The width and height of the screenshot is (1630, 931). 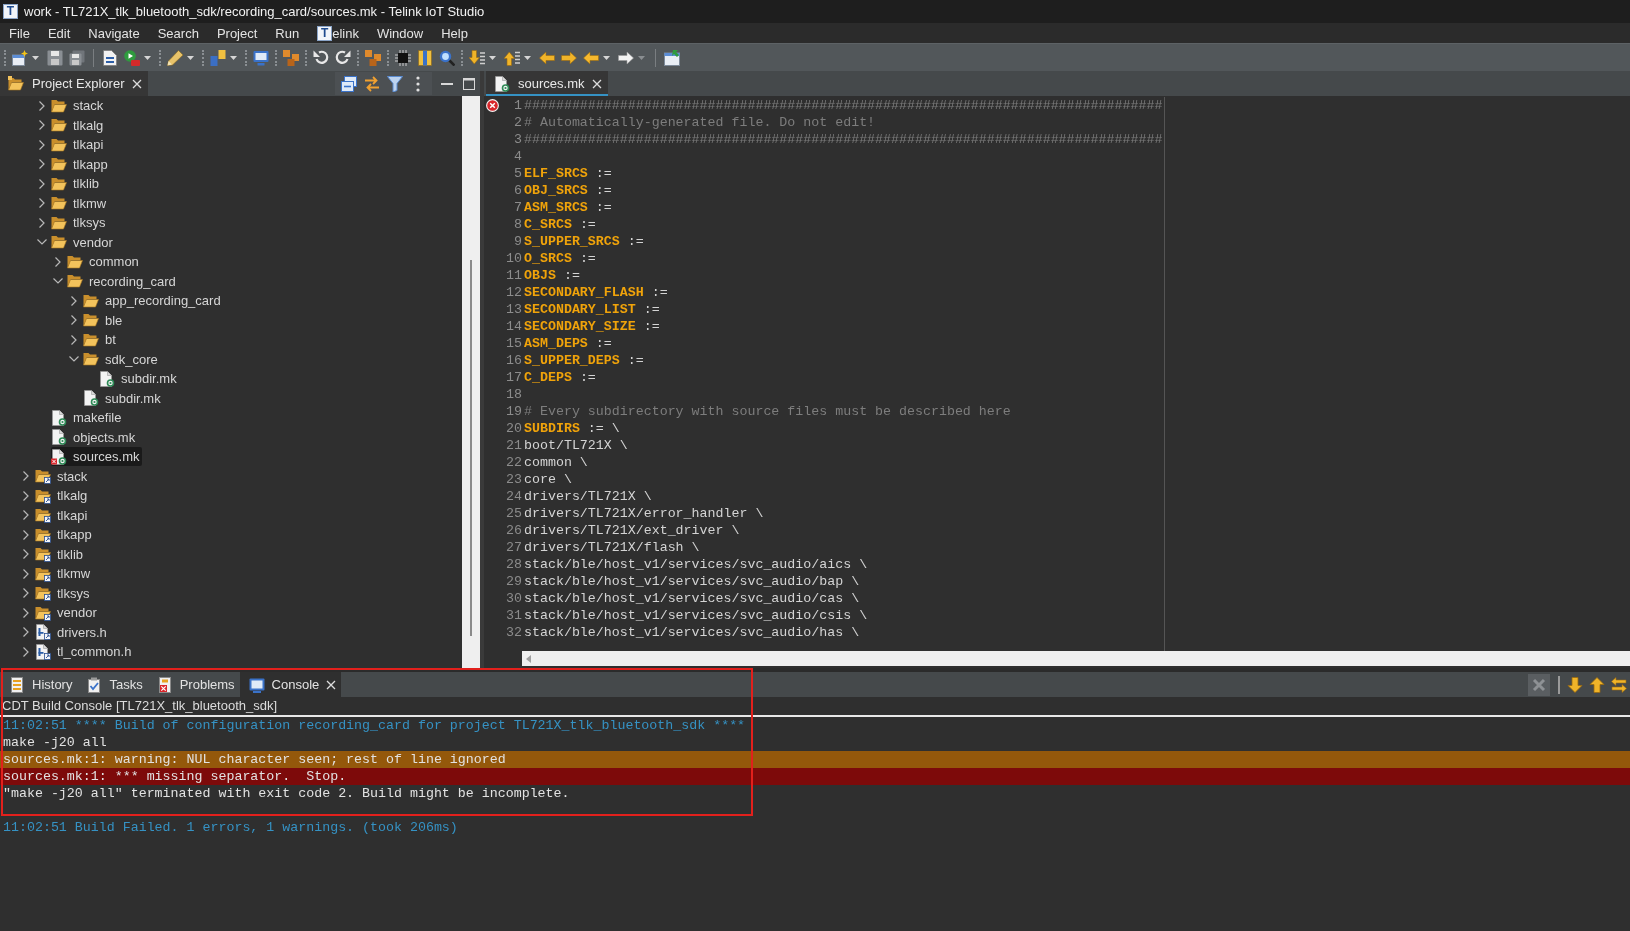 What do you see at coordinates (65, 535) in the screenshot?
I see `tree-item: tlkapp` at bounding box center [65, 535].